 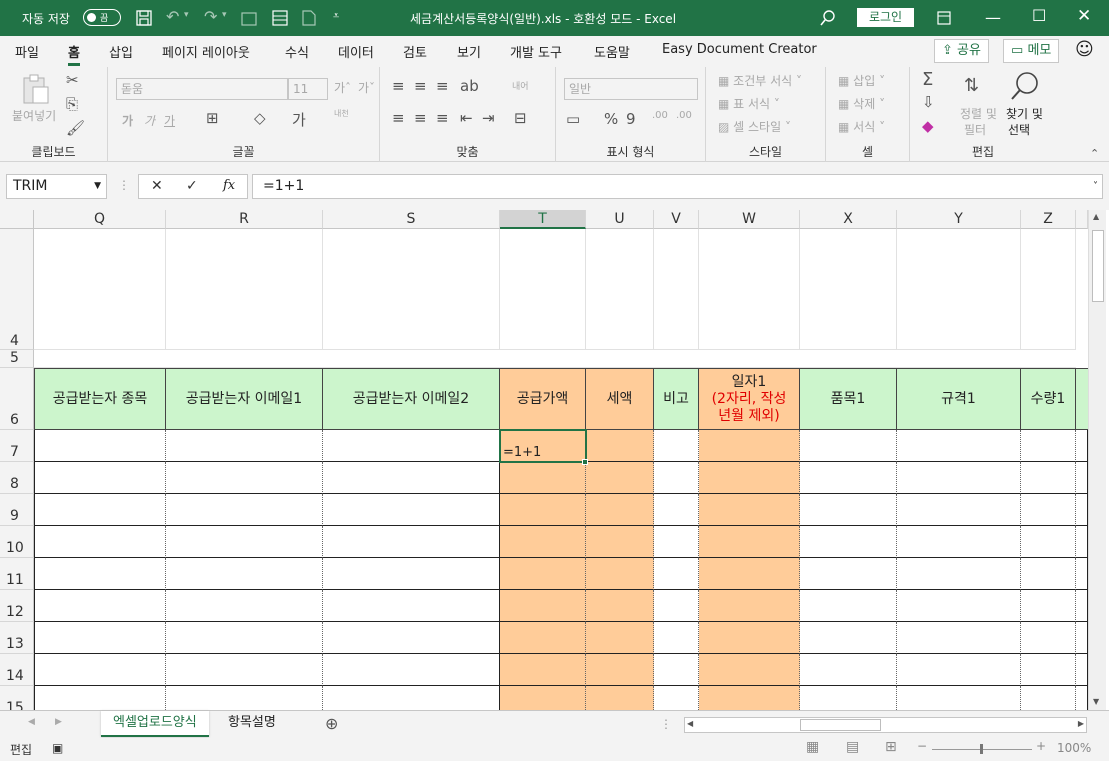 What do you see at coordinates (1025, 86) in the screenshot?
I see `find-select-icon` at bounding box center [1025, 86].